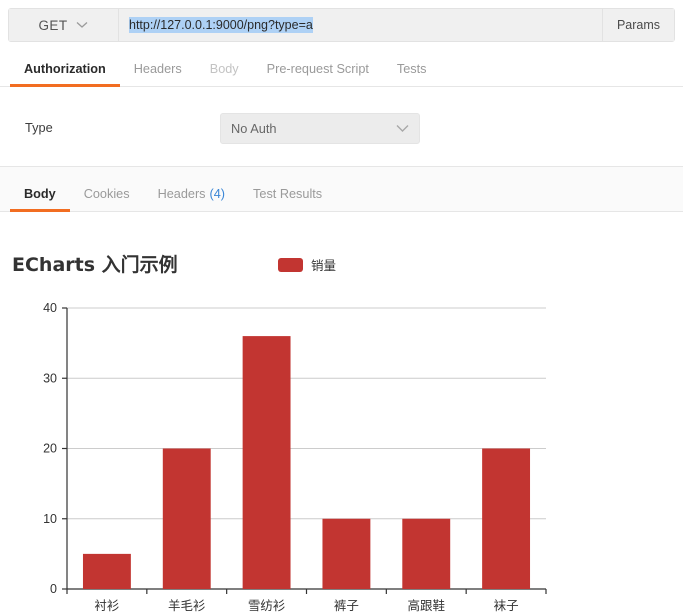 The width and height of the screenshot is (683, 616). I want to click on y-axis-tick-label: 30, so click(50, 378).